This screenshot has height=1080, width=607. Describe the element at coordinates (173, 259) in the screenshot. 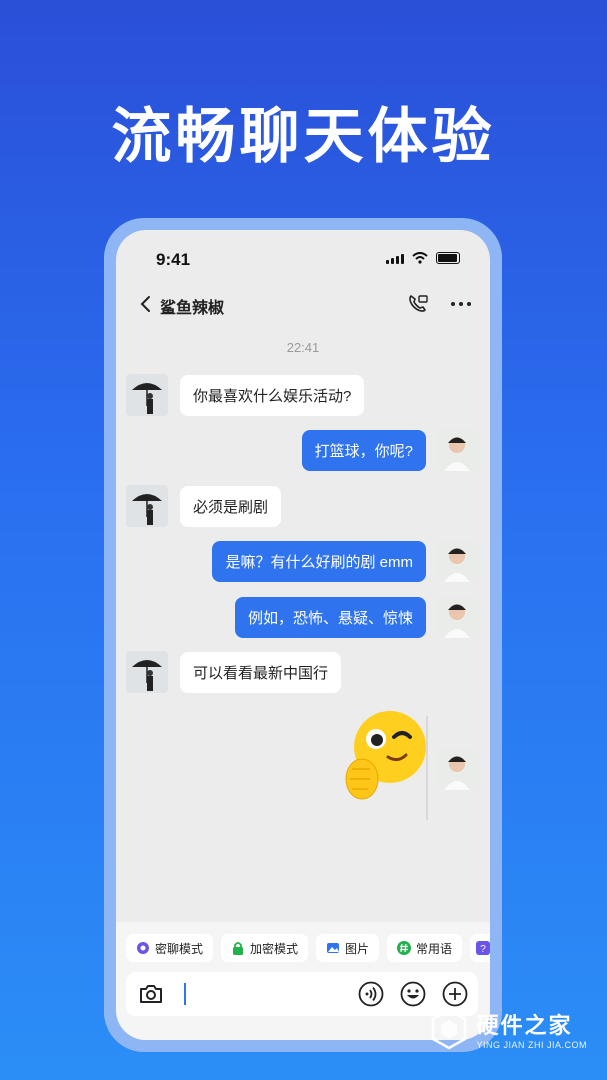

I see `status-time: 9:41` at that location.